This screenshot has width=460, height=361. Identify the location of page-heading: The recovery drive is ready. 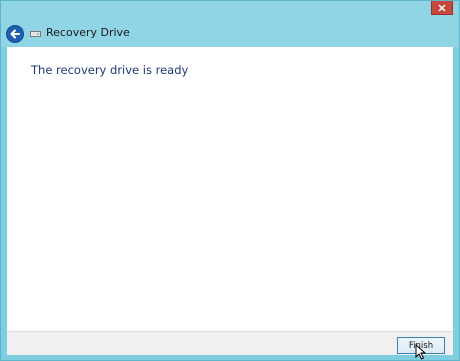
(110, 70).